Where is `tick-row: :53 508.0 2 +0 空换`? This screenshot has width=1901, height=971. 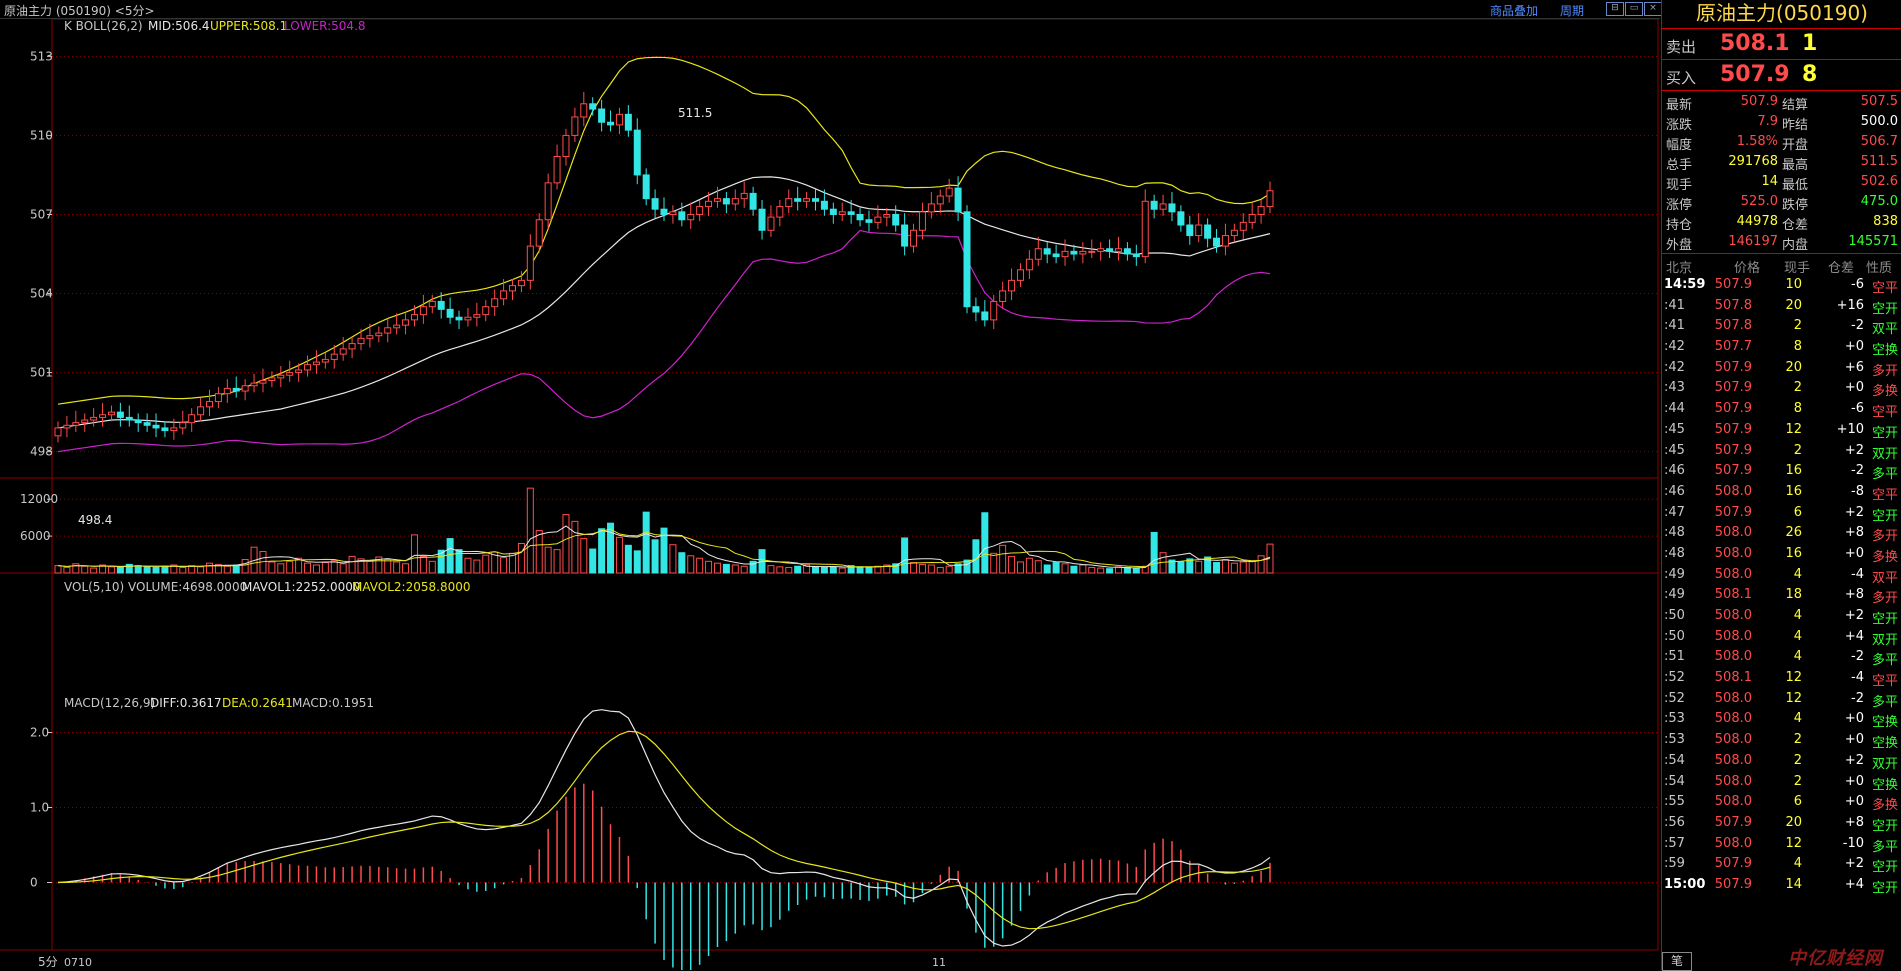
tick-row: :53 508.0 2 +0 空换 is located at coordinates (1781, 740).